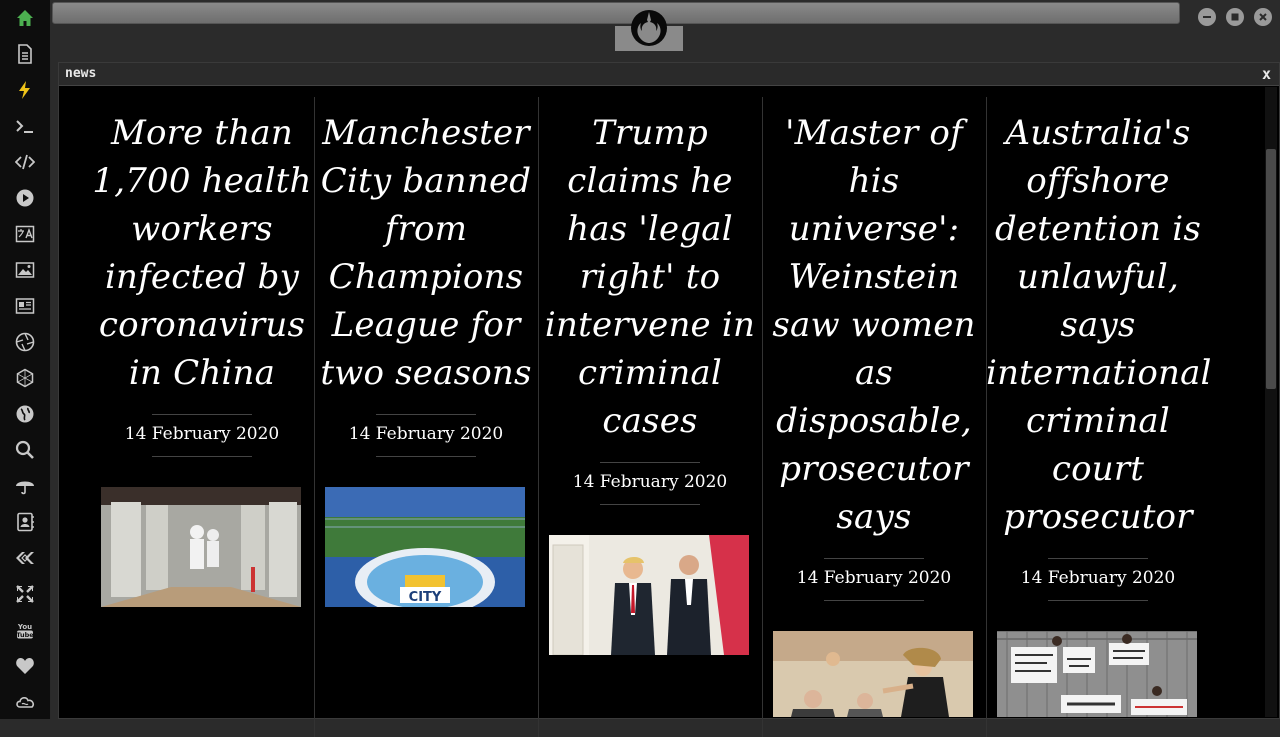  What do you see at coordinates (25, 666) in the screenshot?
I see `heart-icon` at bounding box center [25, 666].